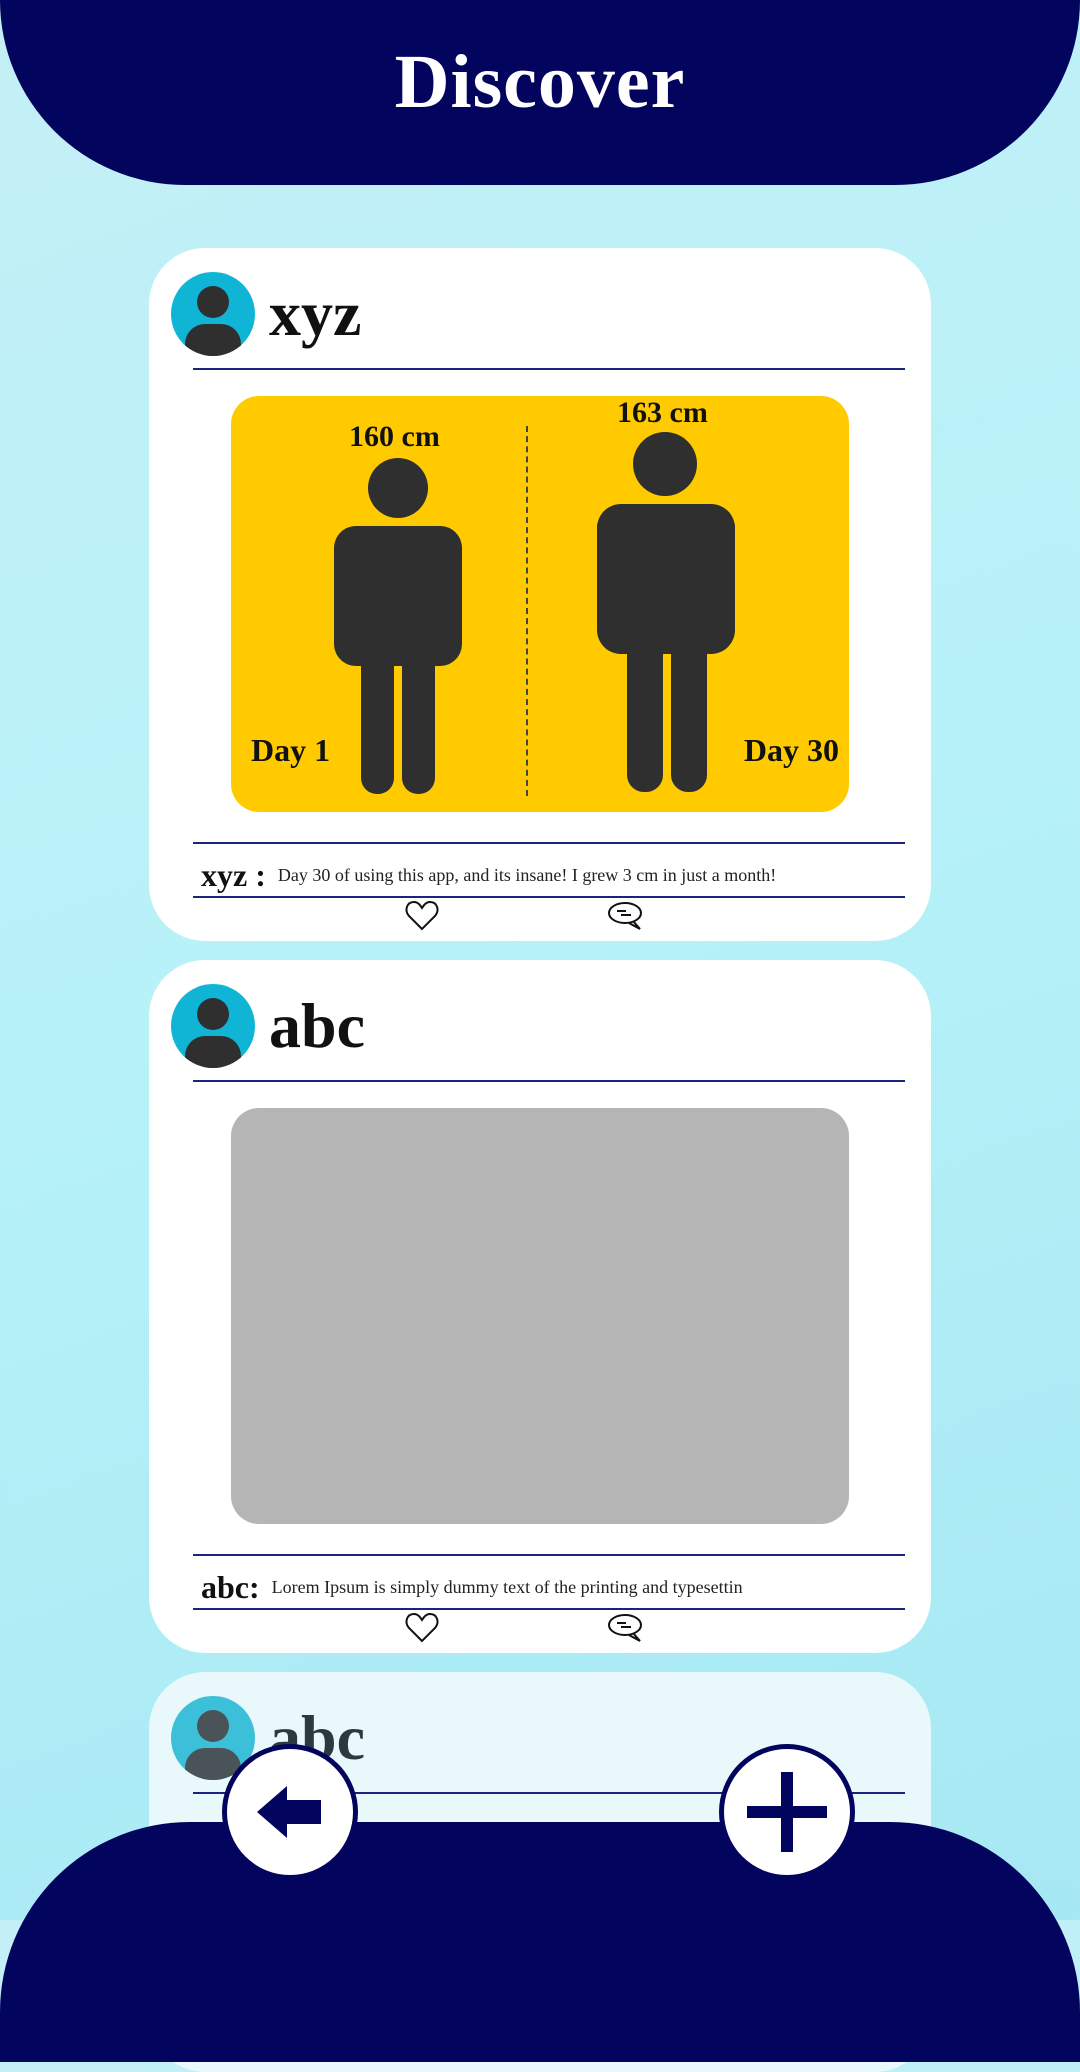 This screenshot has height=2072, width=1080. I want to click on arrow-left-icon, so click(289, 1812).